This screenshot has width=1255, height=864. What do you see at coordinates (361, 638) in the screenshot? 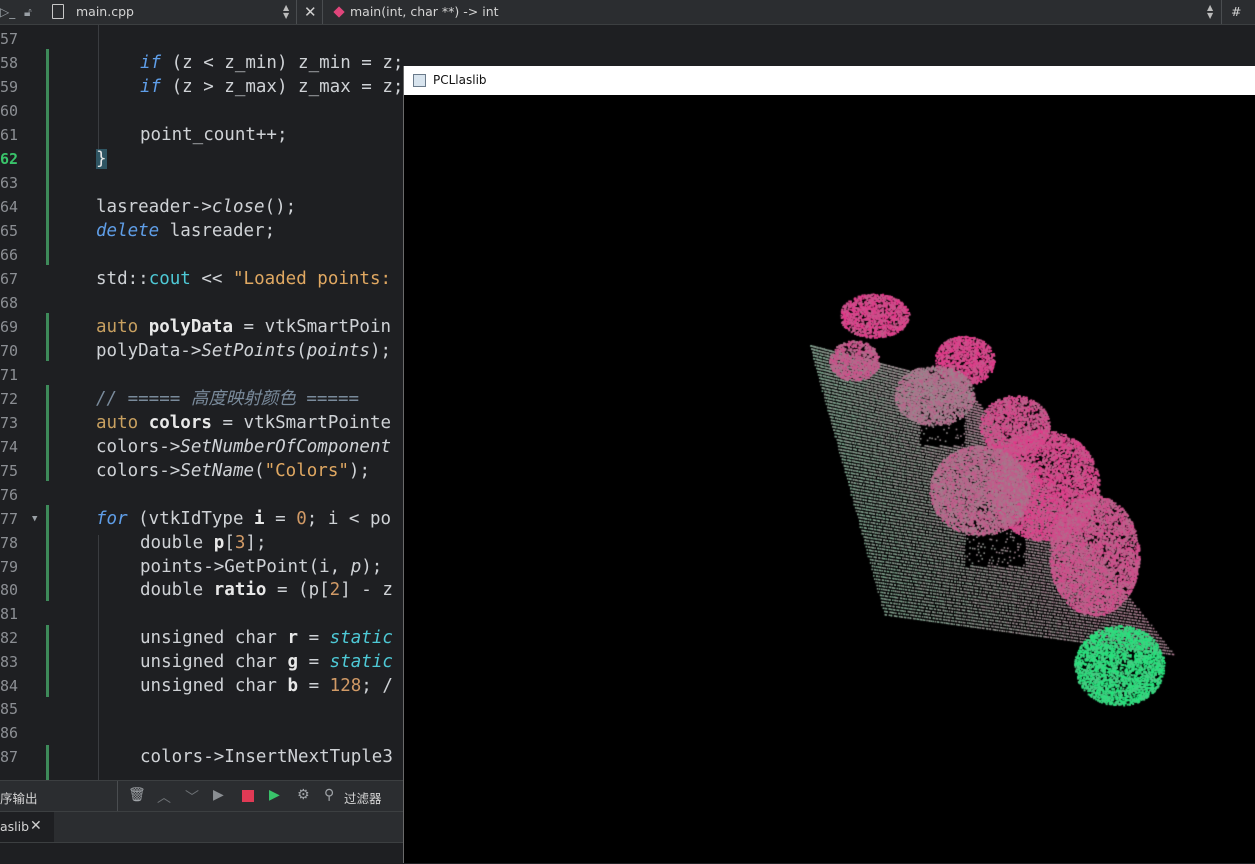
I see `code-token: static` at bounding box center [361, 638].